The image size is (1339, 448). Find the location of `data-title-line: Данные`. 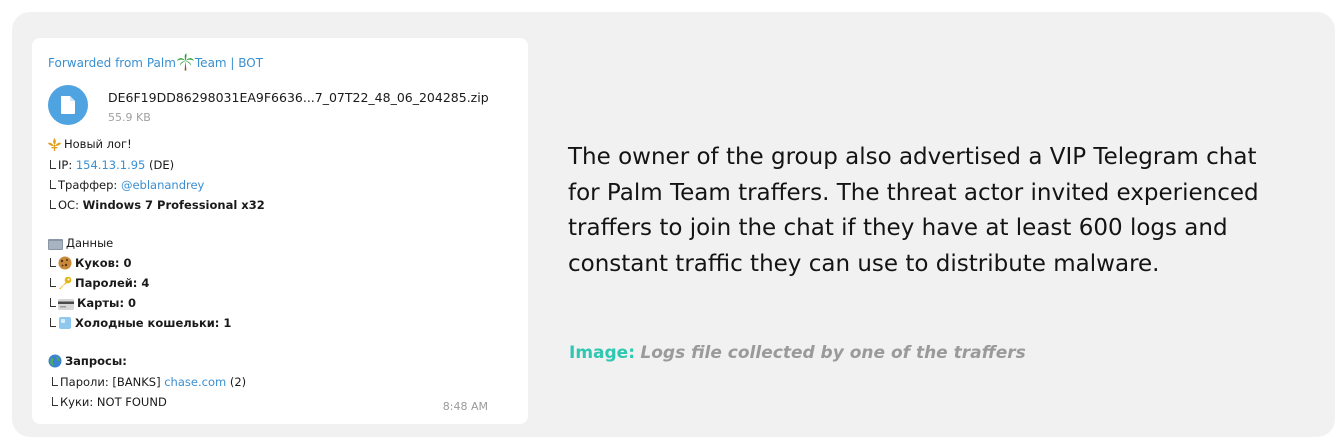

data-title-line: Данные is located at coordinates (80, 243).